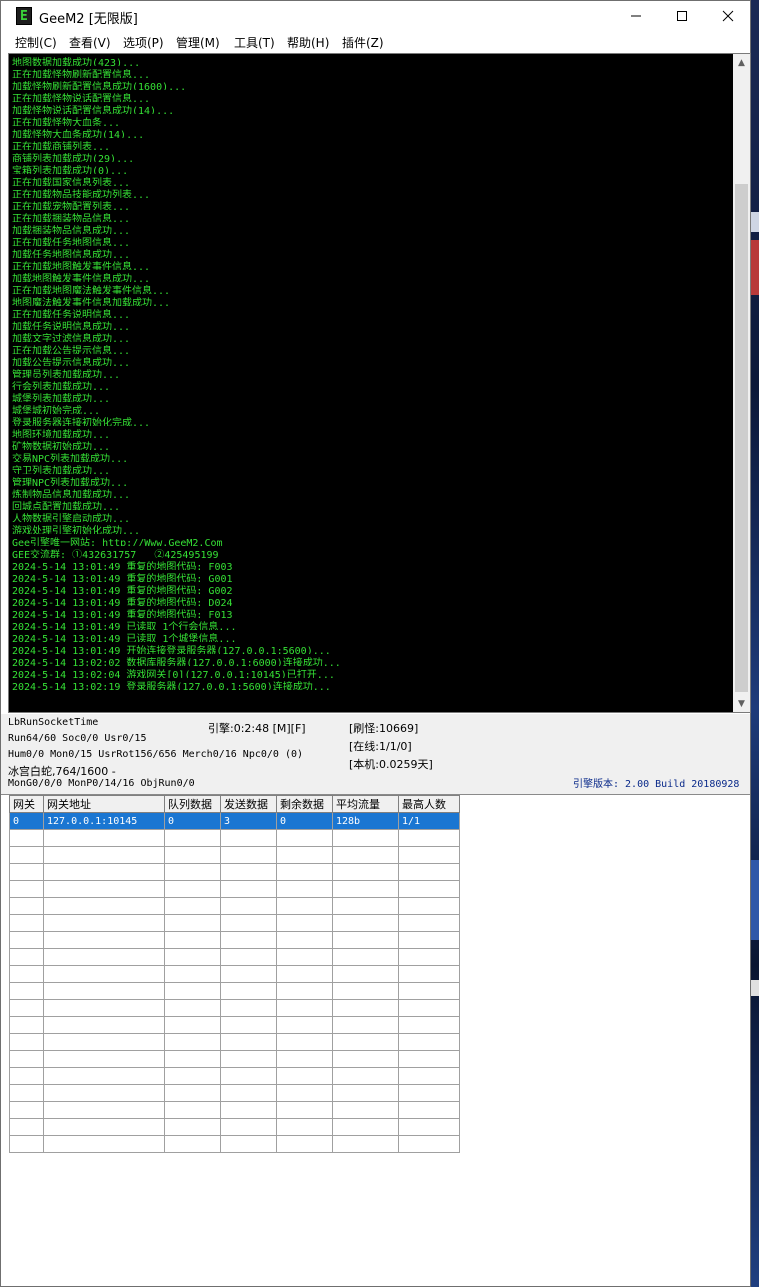 Image resolution: width=759 pixels, height=1287 pixels. Describe the element at coordinates (429, 804) in the screenshot. I see `column-header: 最高人数` at that location.